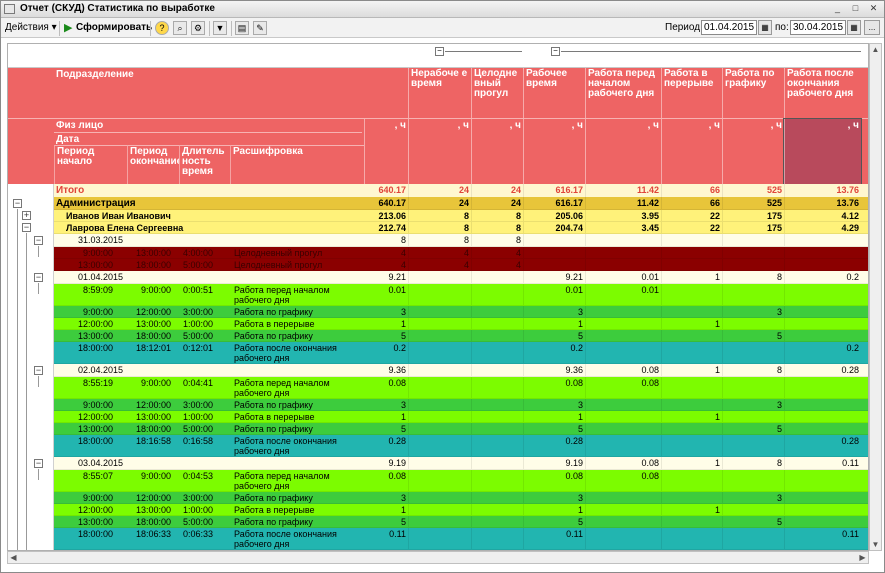 The height and width of the screenshot is (573, 885). I want to click on total-label: Итого, so click(70, 190).